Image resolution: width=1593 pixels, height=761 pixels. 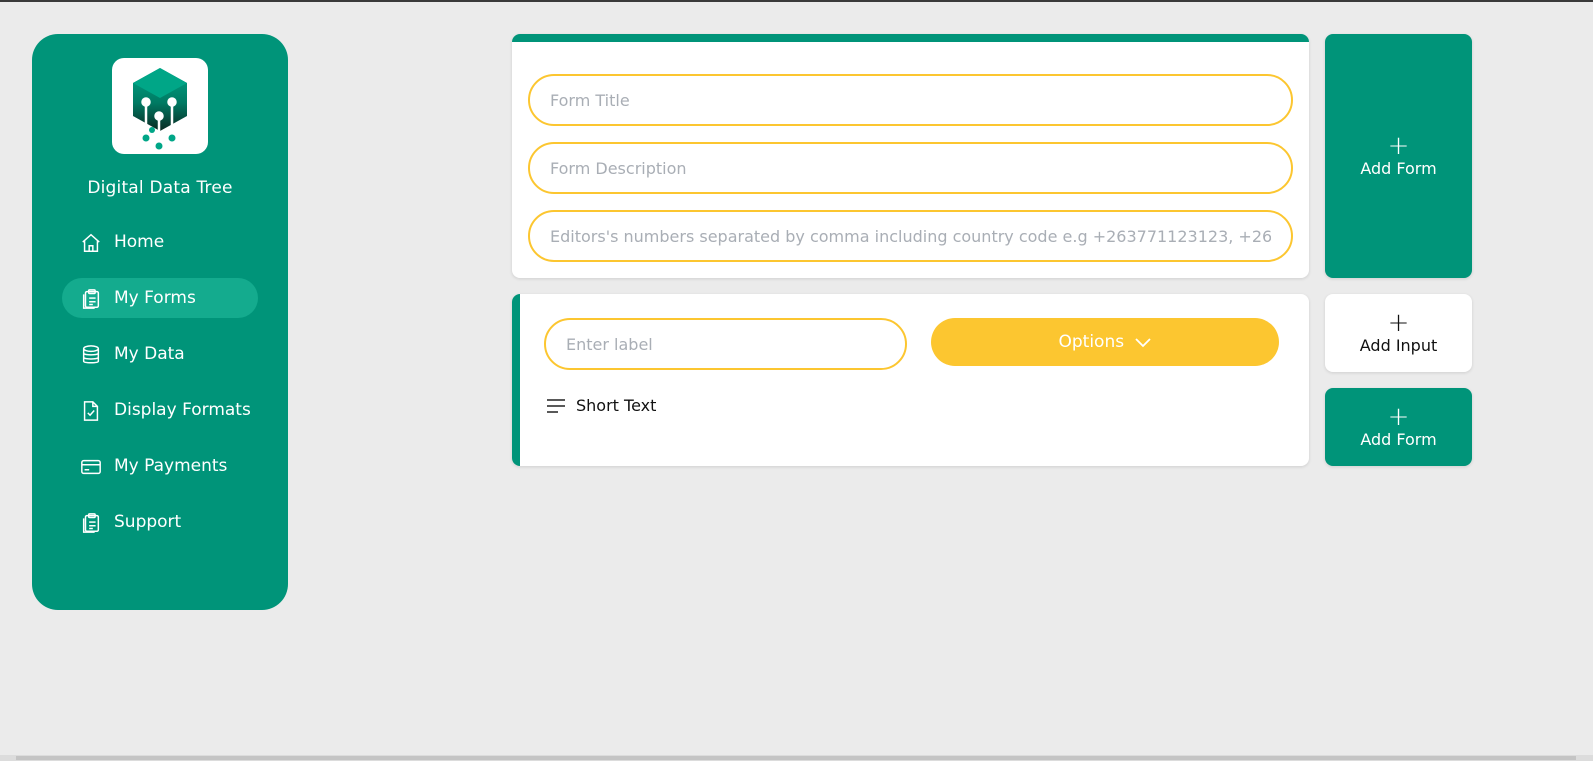 What do you see at coordinates (139, 242) in the screenshot?
I see `sidebar-item-label: Home` at bounding box center [139, 242].